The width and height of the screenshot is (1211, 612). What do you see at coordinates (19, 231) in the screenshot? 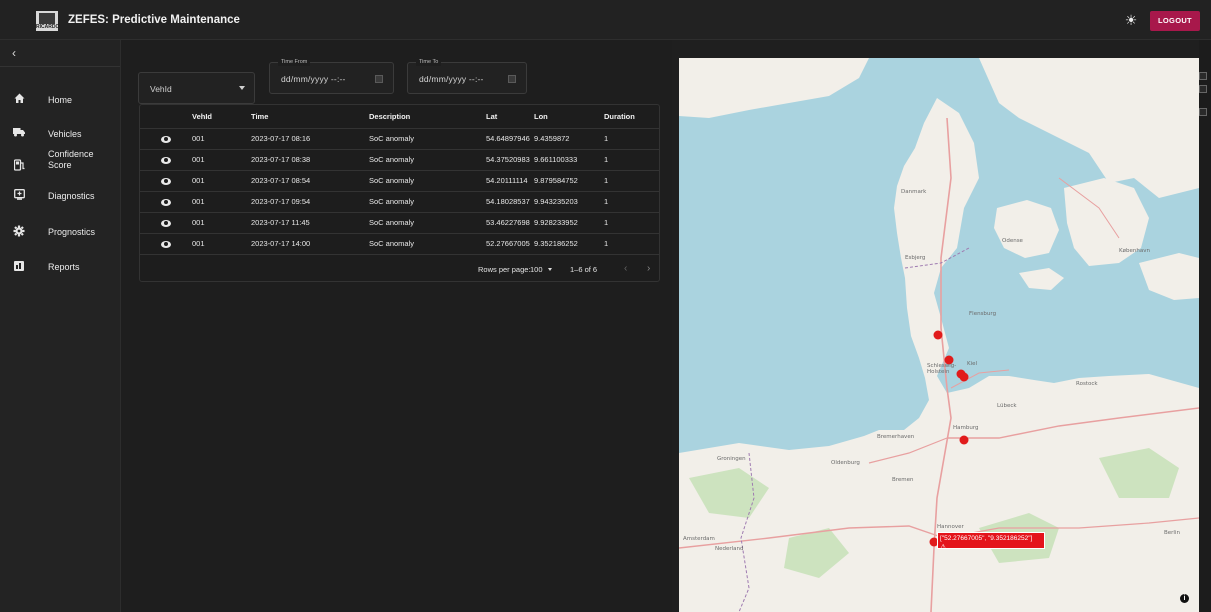
I see `gear-icon` at bounding box center [19, 231].